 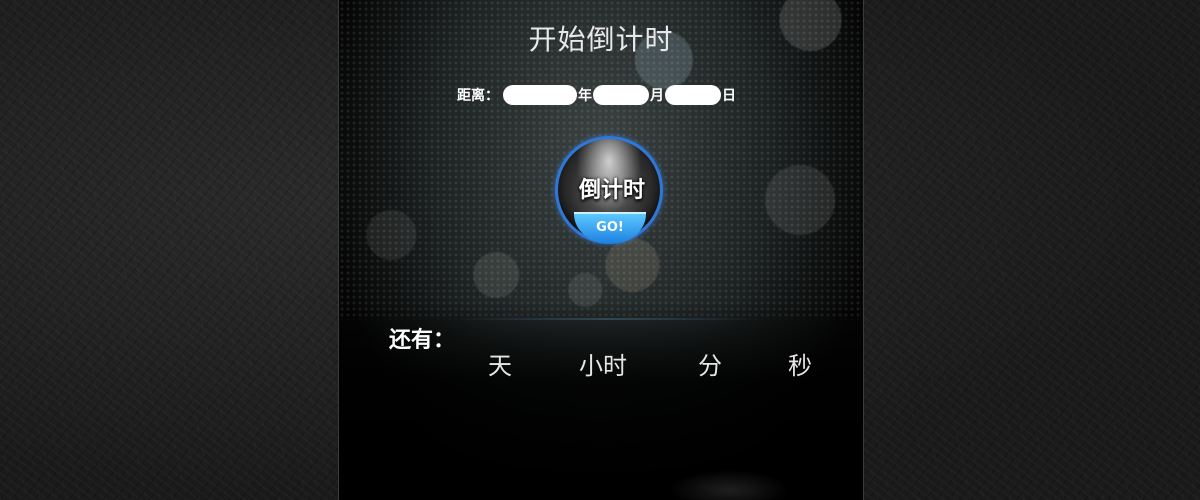 I want to click on seconds-unit-label: 秒, so click(x=800, y=366).